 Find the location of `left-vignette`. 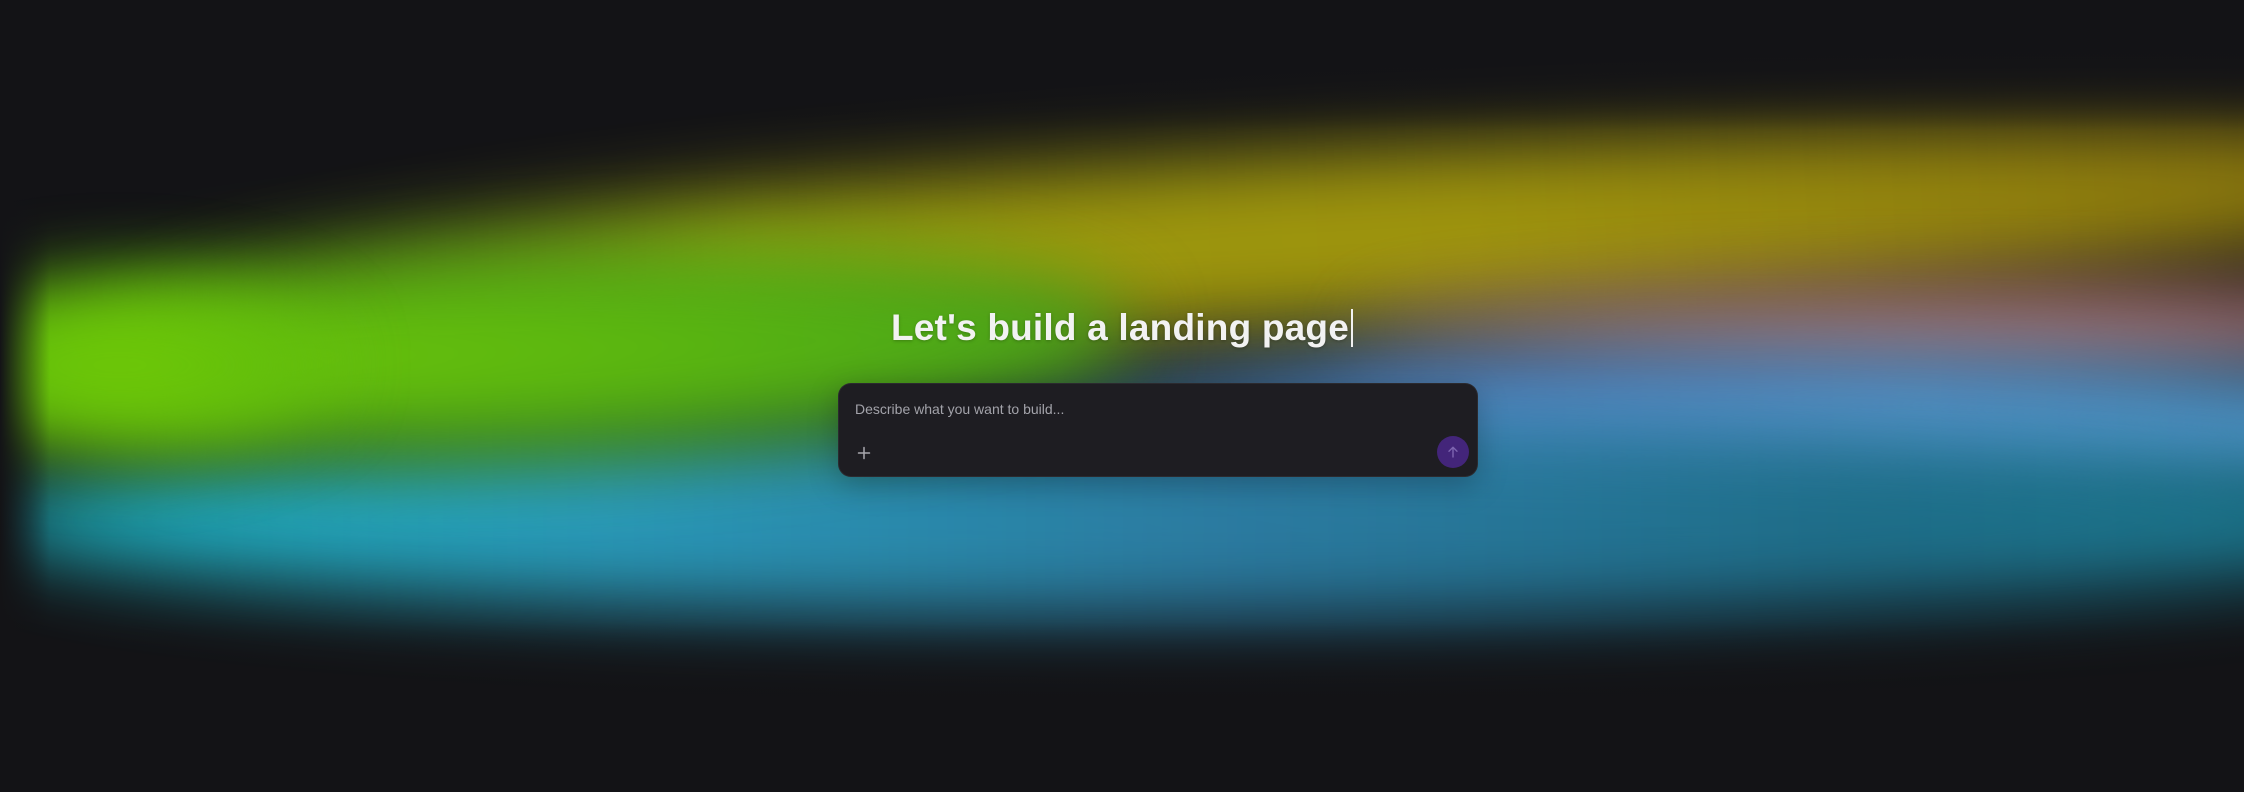

left-vignette is located at coordinates (25, 396).